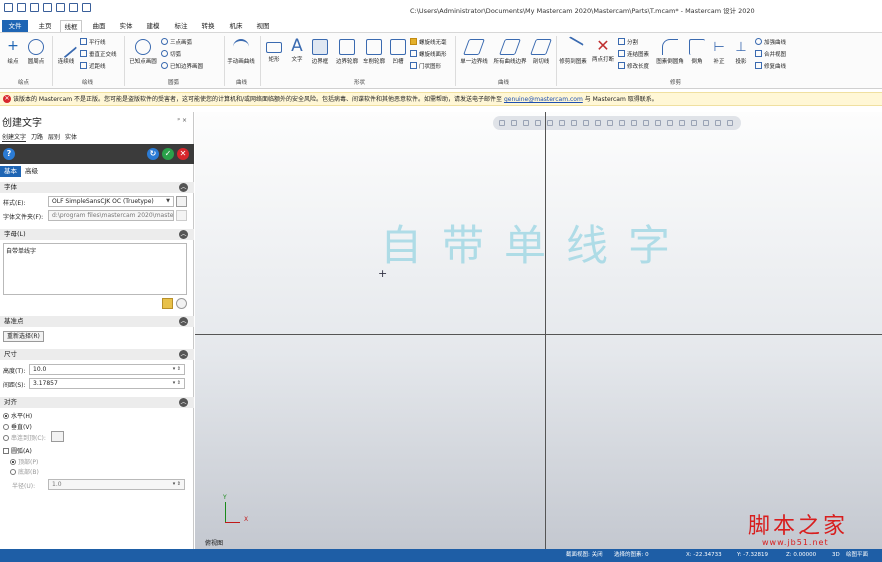 This screenshot has height=562, width=882. What do you see at coordinates (347, 52) in the screenshot?
I see `silhouette-boundary-button: 边界轮廓` at bounding box center [347, 52].